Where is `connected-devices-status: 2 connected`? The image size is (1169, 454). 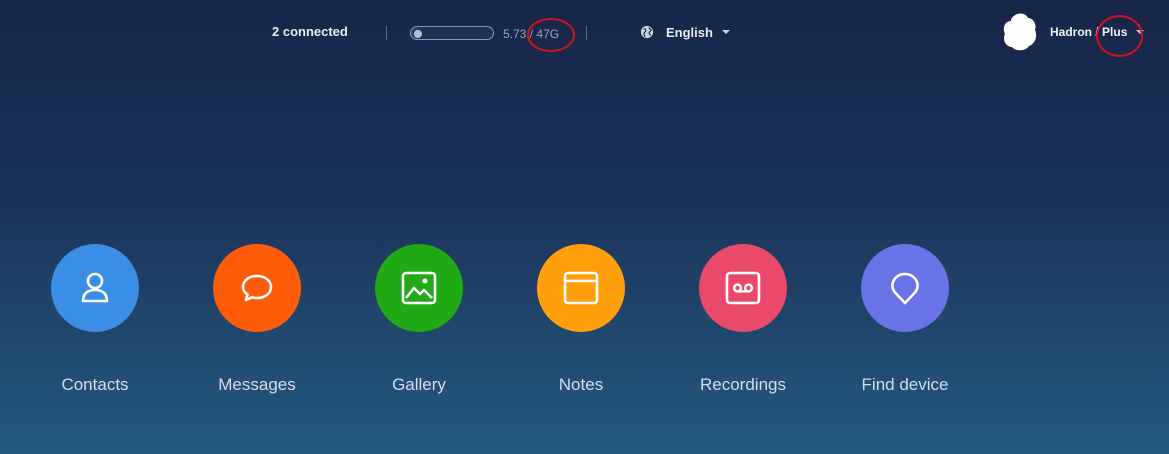 connected-devices-status: 2 connected is located at coordinates (310, 31).